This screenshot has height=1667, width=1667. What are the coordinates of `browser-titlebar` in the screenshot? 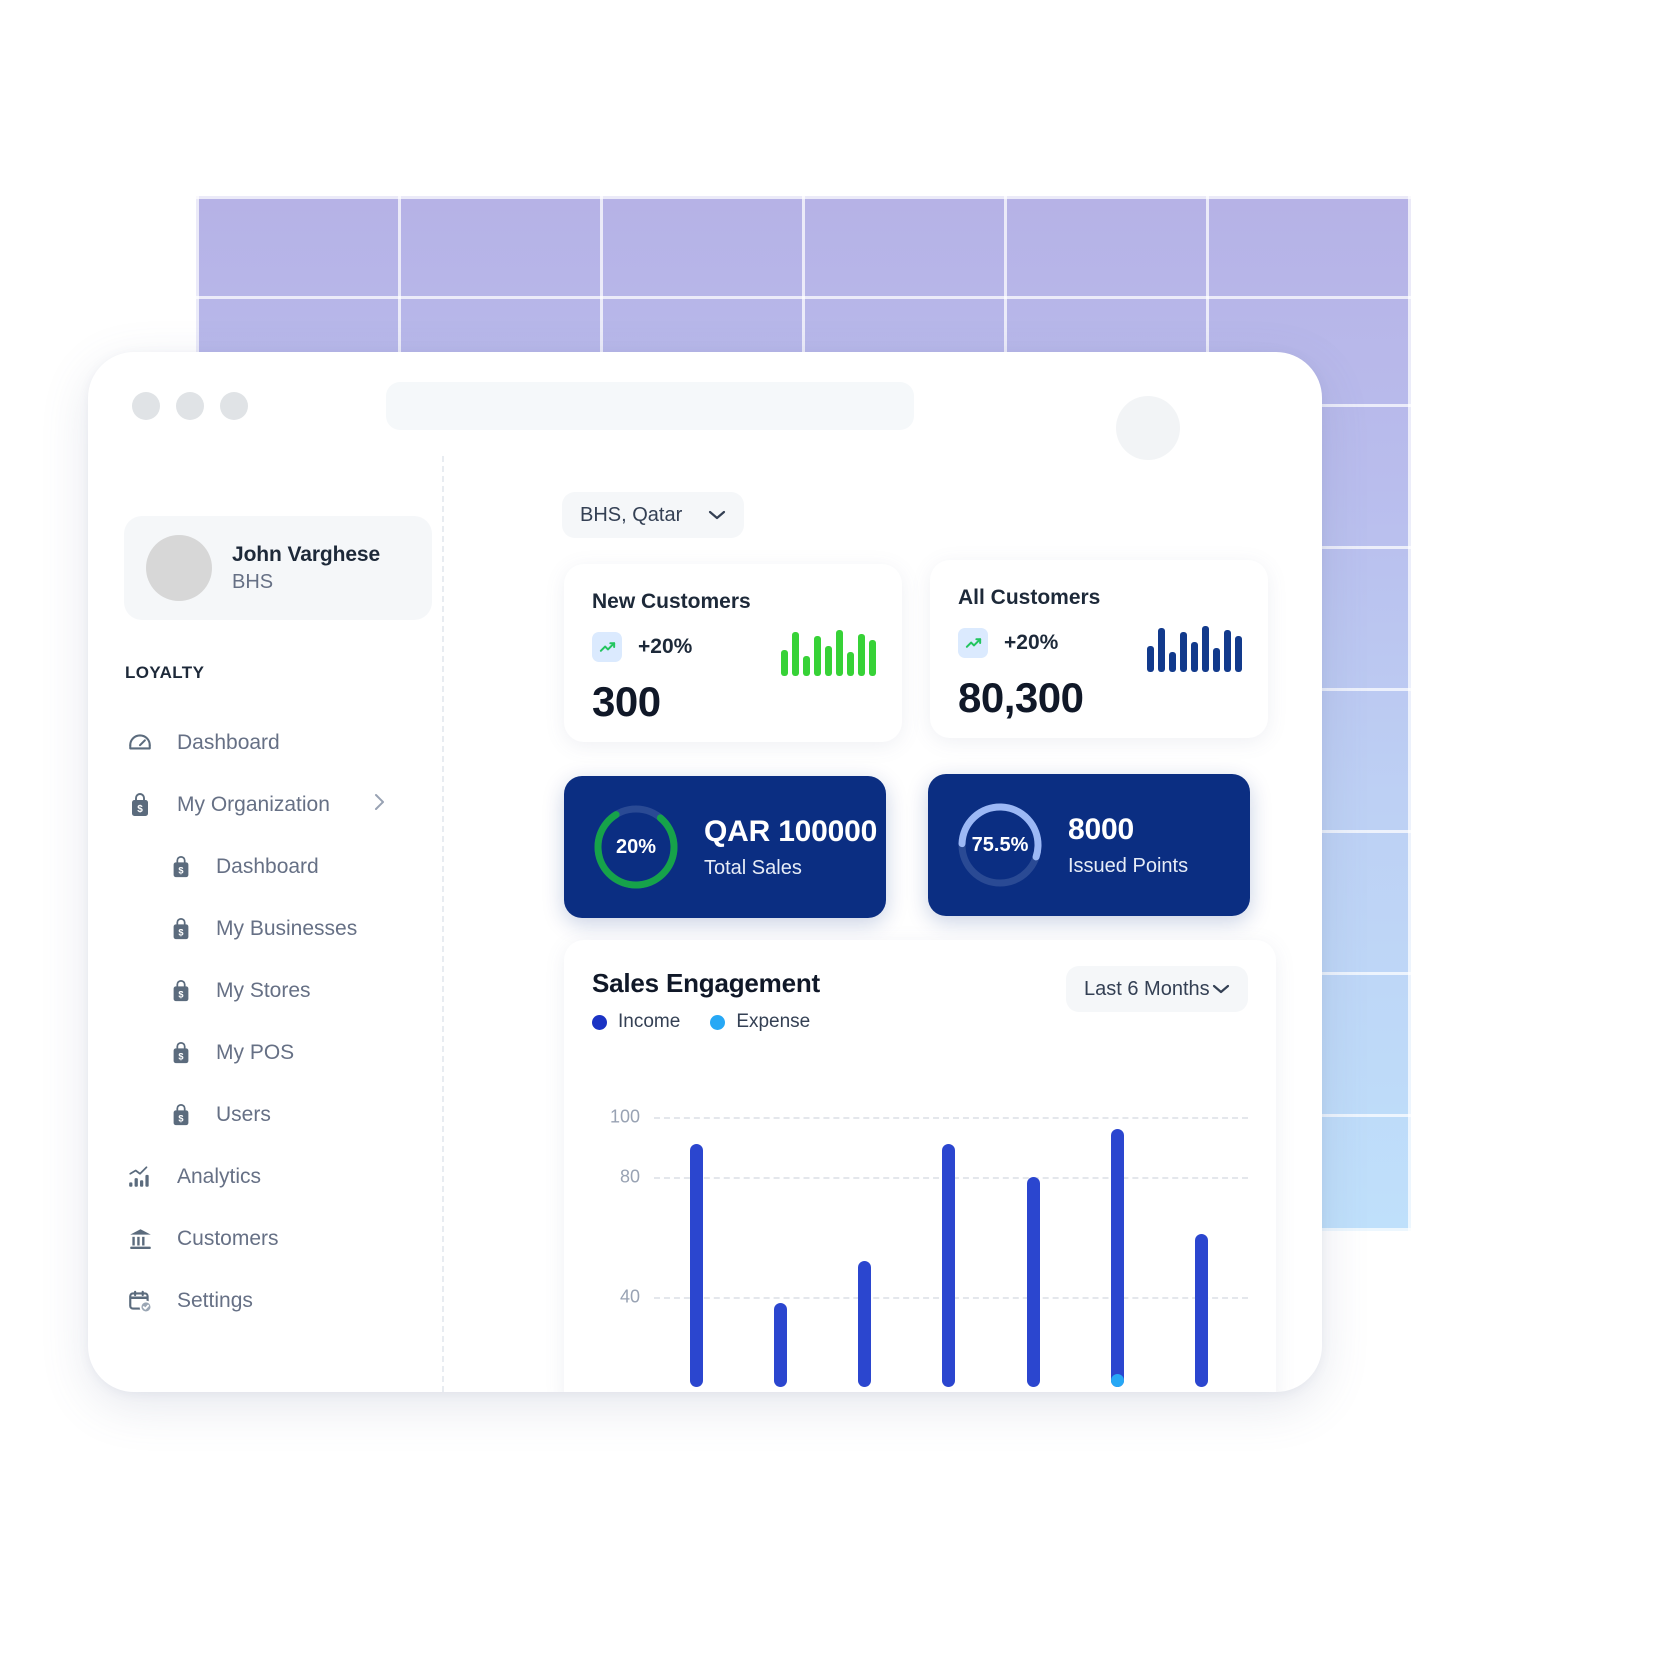 It's located at (705, 406).